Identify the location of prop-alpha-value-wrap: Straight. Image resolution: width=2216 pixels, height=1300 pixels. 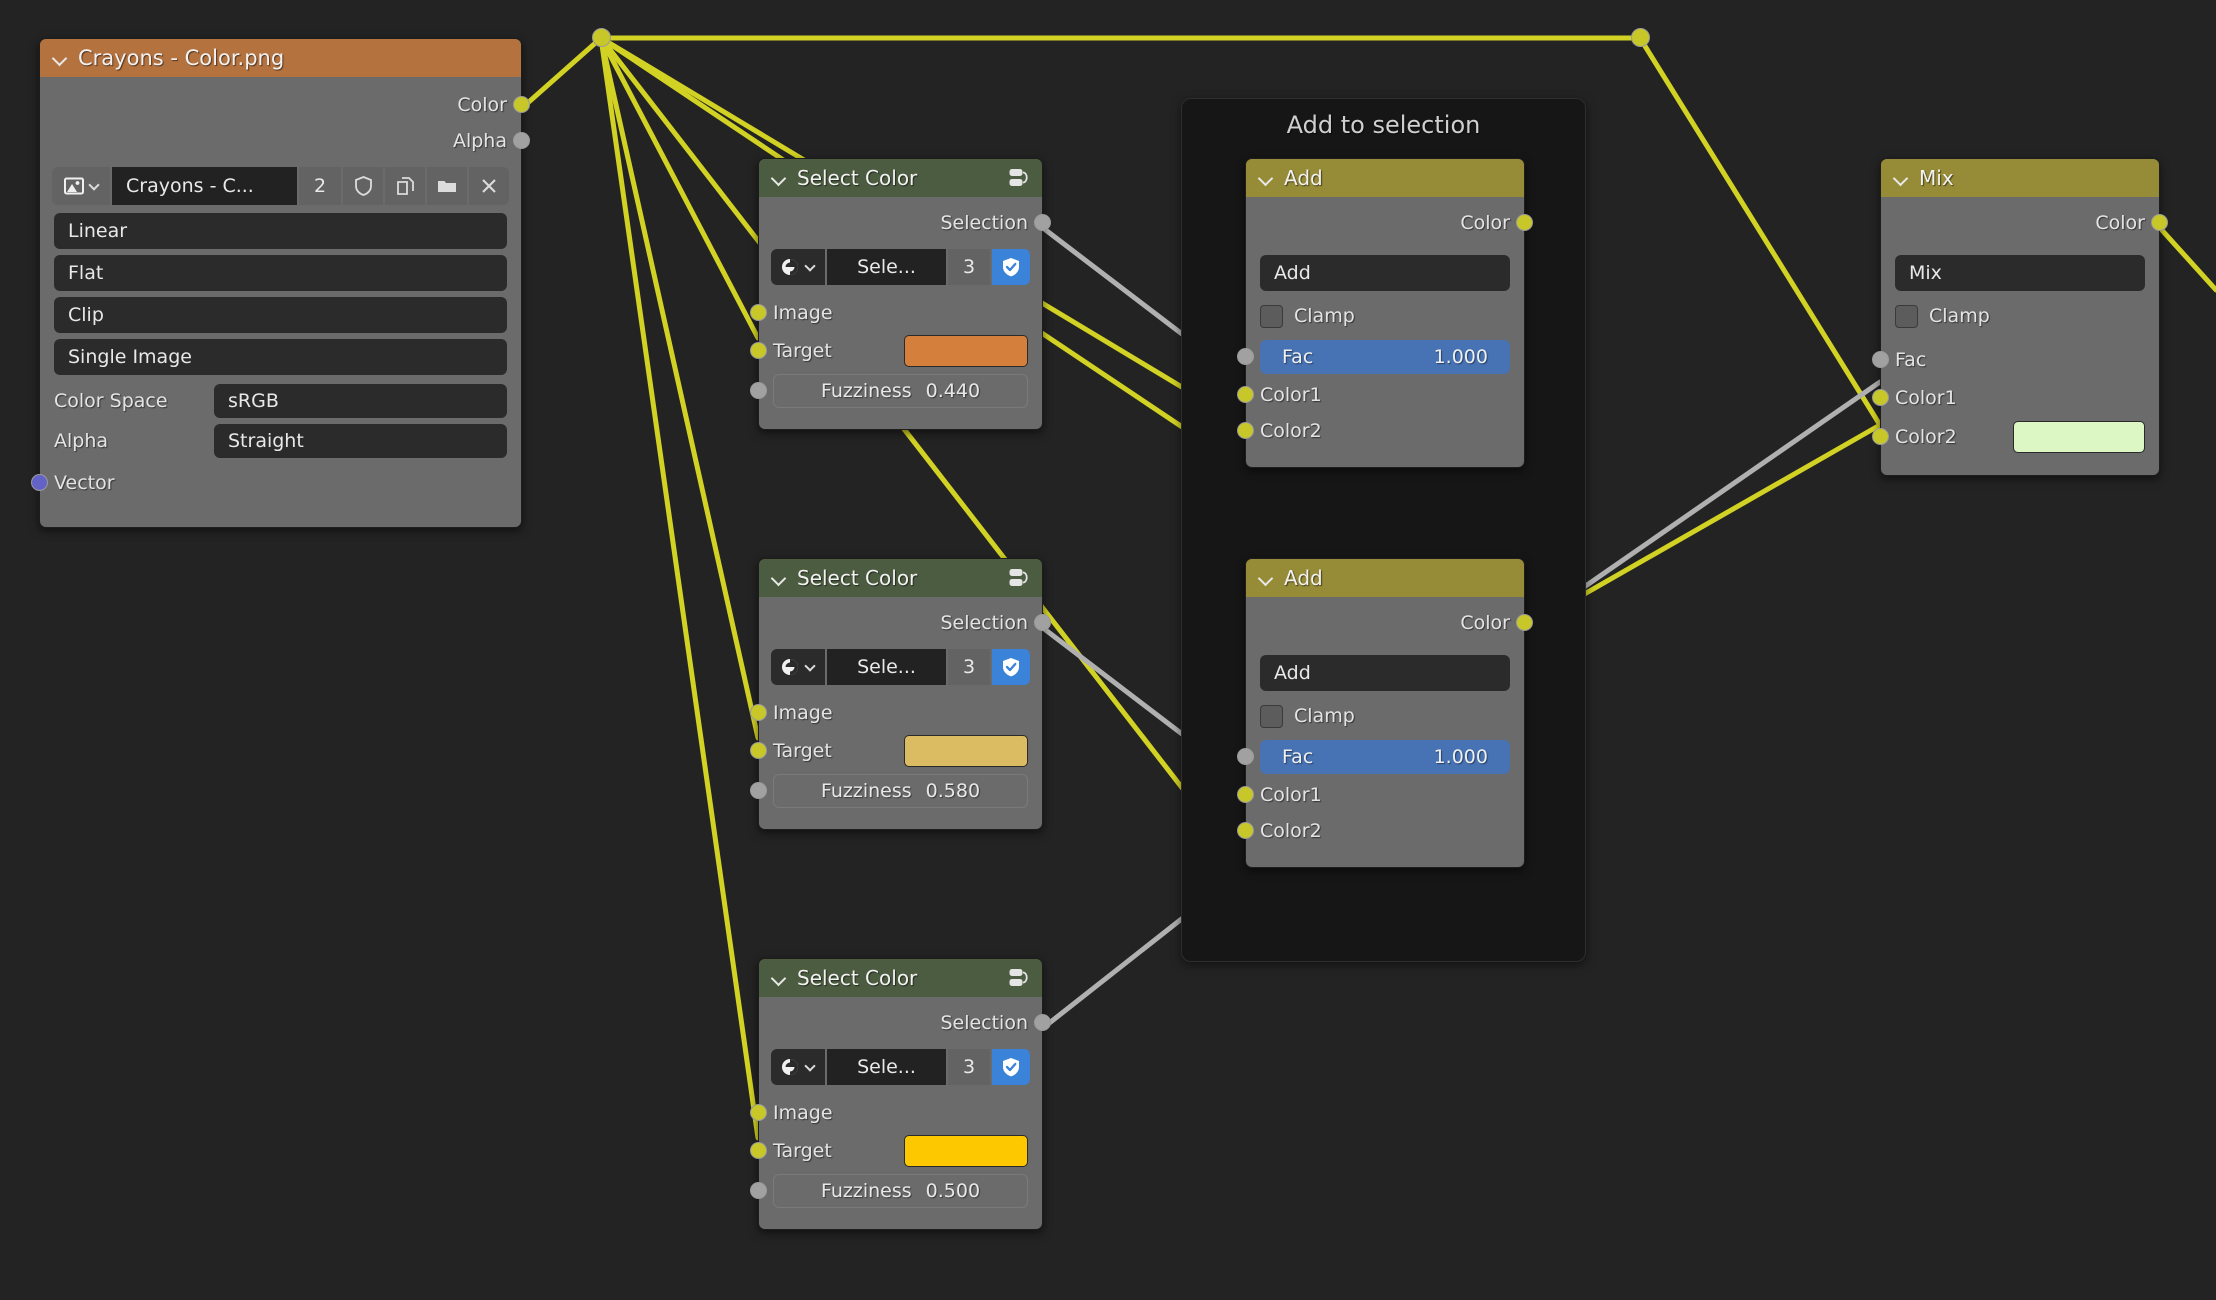
(360, 441).